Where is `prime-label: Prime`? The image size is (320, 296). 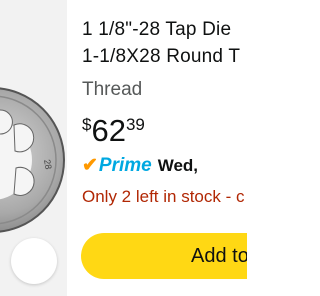 prime-label: Prime is located at coordinates (125, 165).